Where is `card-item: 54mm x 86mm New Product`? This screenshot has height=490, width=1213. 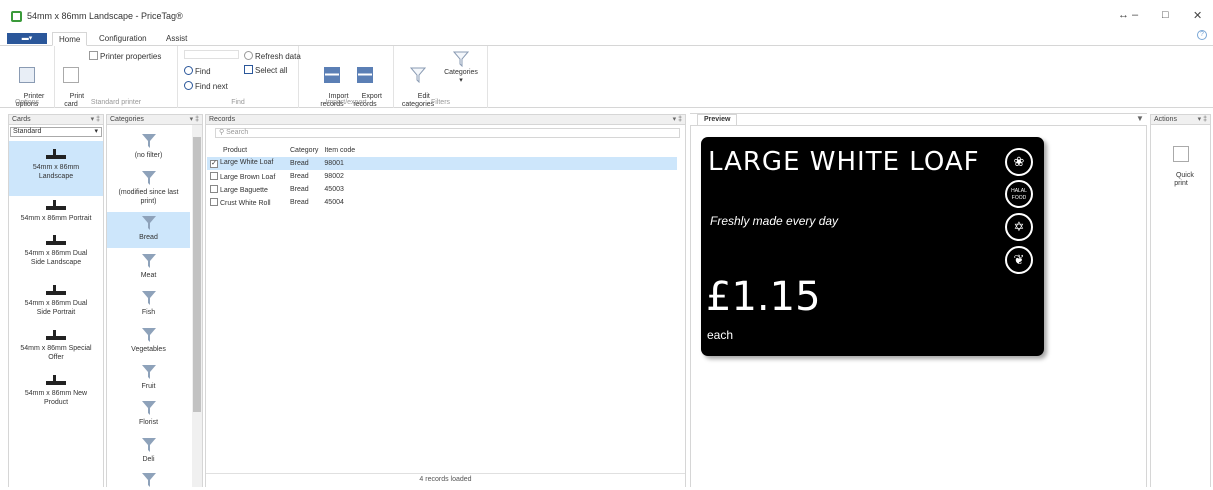 card-item: 54mm x 86mm New Product is located at coordinates (56, 395).